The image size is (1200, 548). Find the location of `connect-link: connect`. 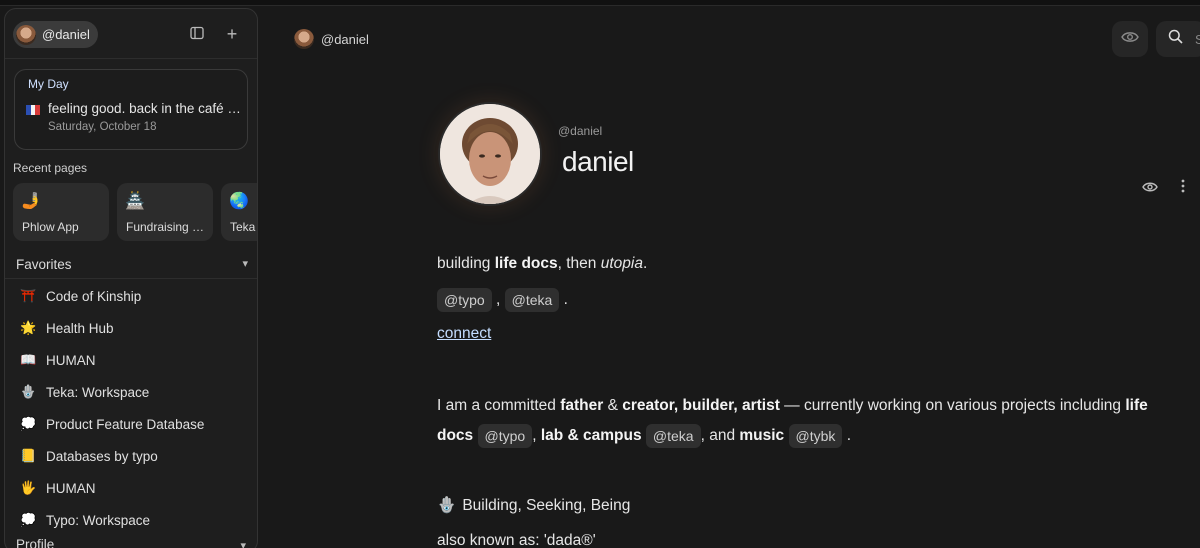

connect-link: connect is located at coordinates (464, 333).